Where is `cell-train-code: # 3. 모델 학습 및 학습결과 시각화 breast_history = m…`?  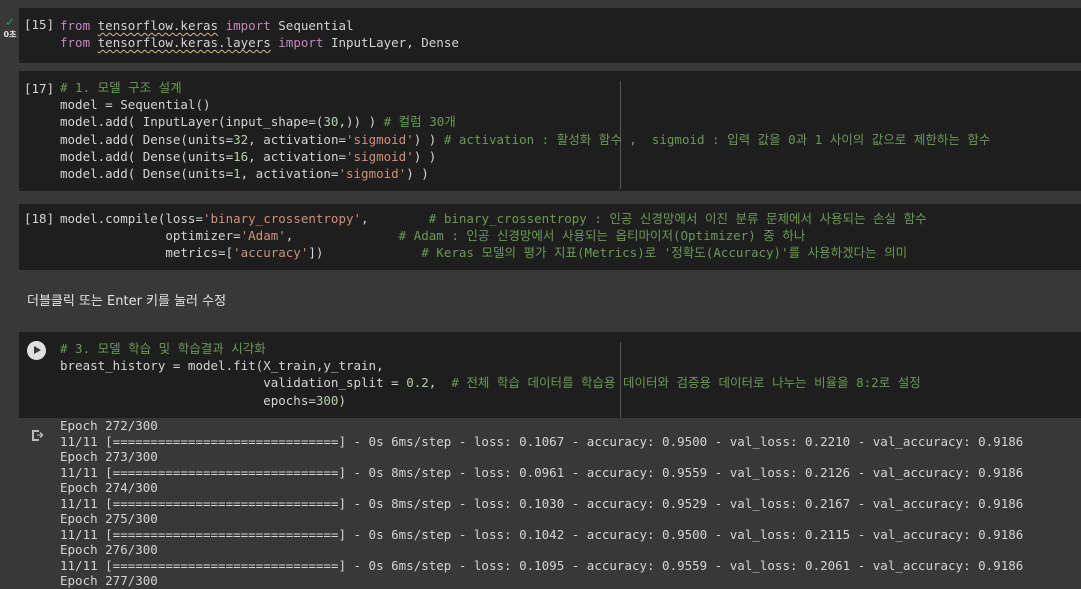
cell-train-code: # 3. 모델 학습 및 학습결과 시각화 breast_history = m… is located at coordinates (490, 374).